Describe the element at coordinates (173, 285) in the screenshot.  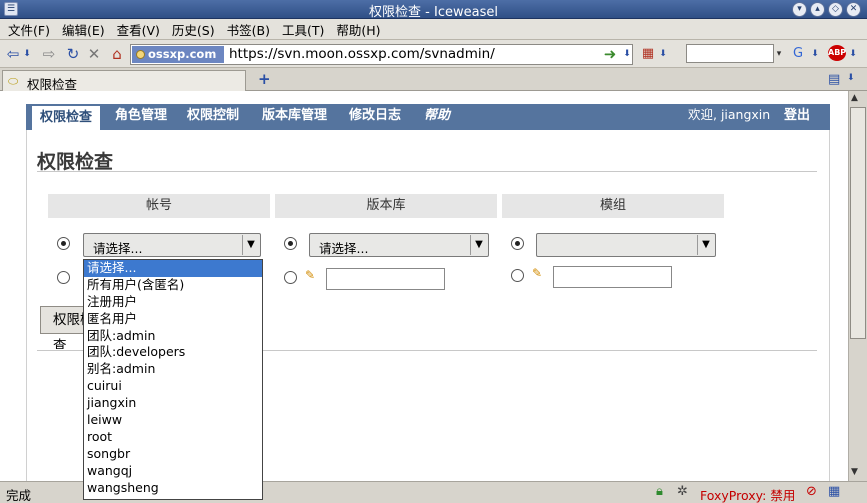
I see `dropdown-option: 所有用户(含匿名)` at that location.